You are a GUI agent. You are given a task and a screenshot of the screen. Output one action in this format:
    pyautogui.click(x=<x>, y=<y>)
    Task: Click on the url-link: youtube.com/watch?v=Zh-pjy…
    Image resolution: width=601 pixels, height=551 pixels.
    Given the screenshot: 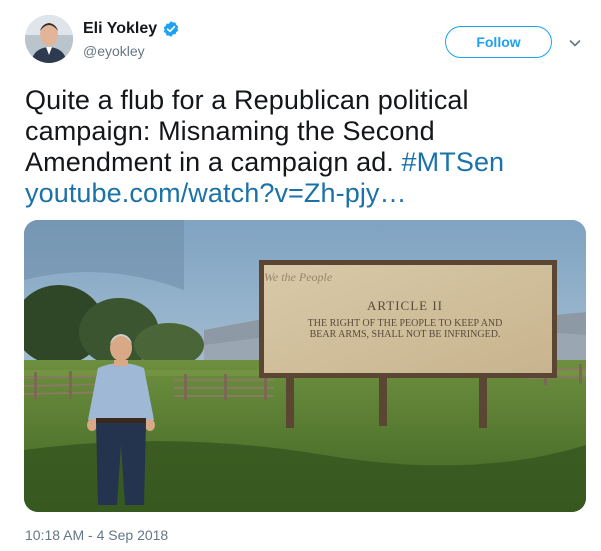 What is the action you would take?
    pyautogui.click(x=305, y=193)
    